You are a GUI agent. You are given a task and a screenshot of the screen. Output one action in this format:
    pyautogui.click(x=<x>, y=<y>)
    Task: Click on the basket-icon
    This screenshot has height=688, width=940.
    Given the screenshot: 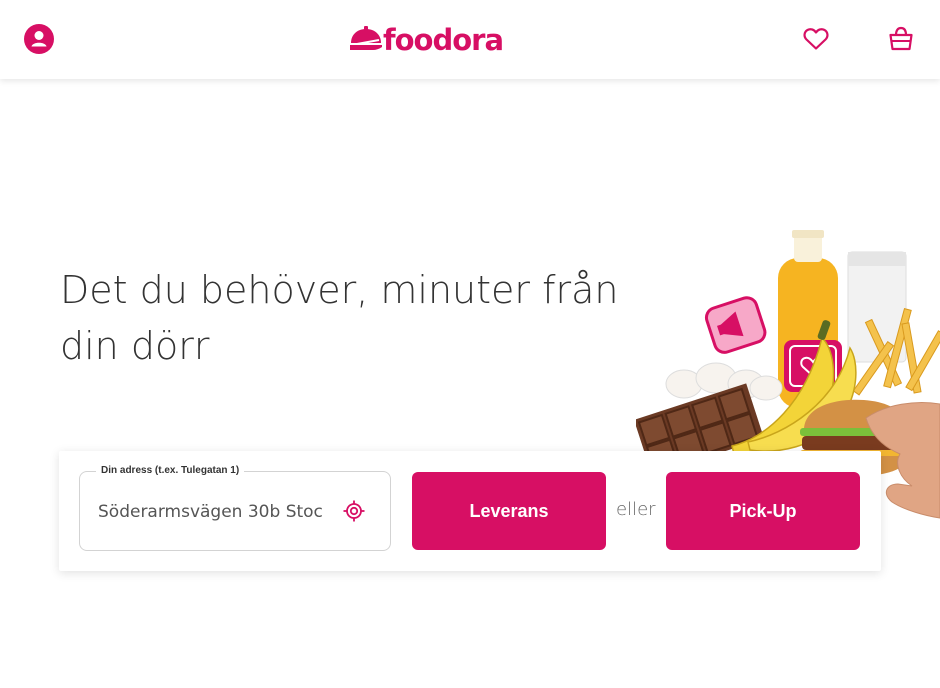 What is the action you would take?
    pyautogui.click(x=901, y=38)
    